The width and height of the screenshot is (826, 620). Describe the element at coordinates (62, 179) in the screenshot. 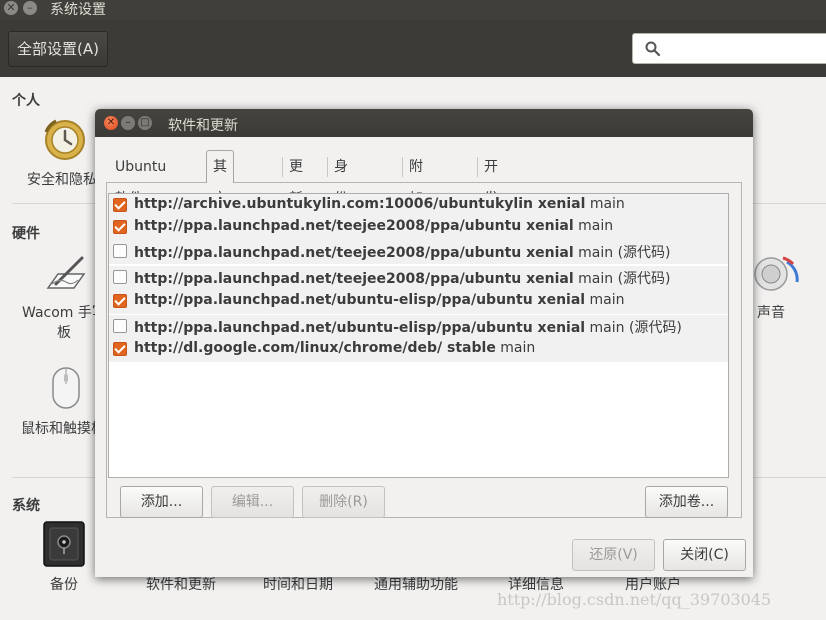

I see `settings-item-security: 安全和隐私` at that location.